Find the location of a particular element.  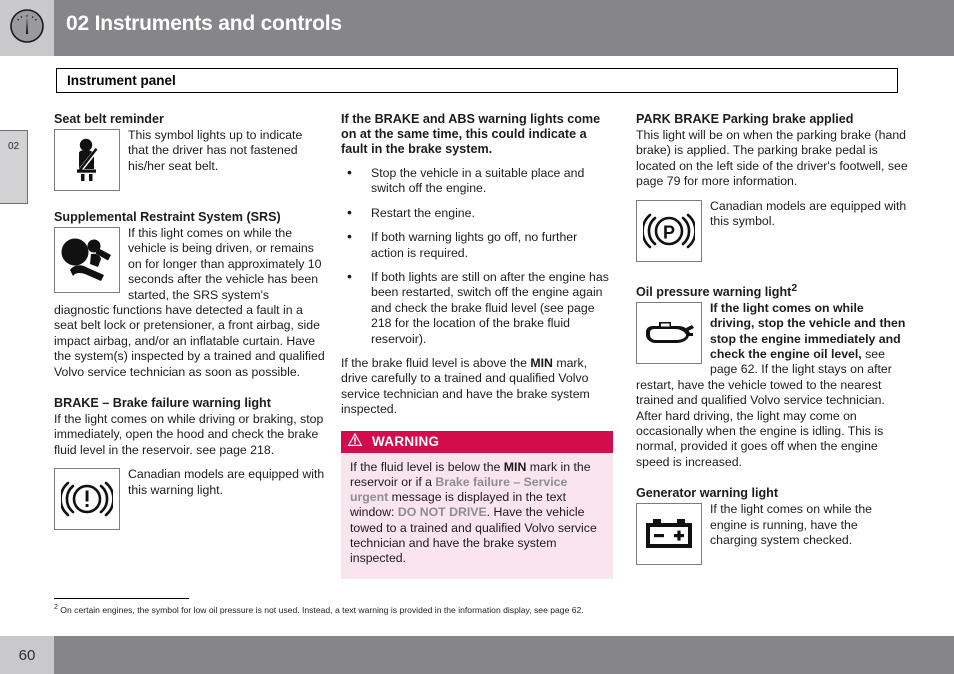

chapter-tab-label: 02 is located at coordinates (13, 146).